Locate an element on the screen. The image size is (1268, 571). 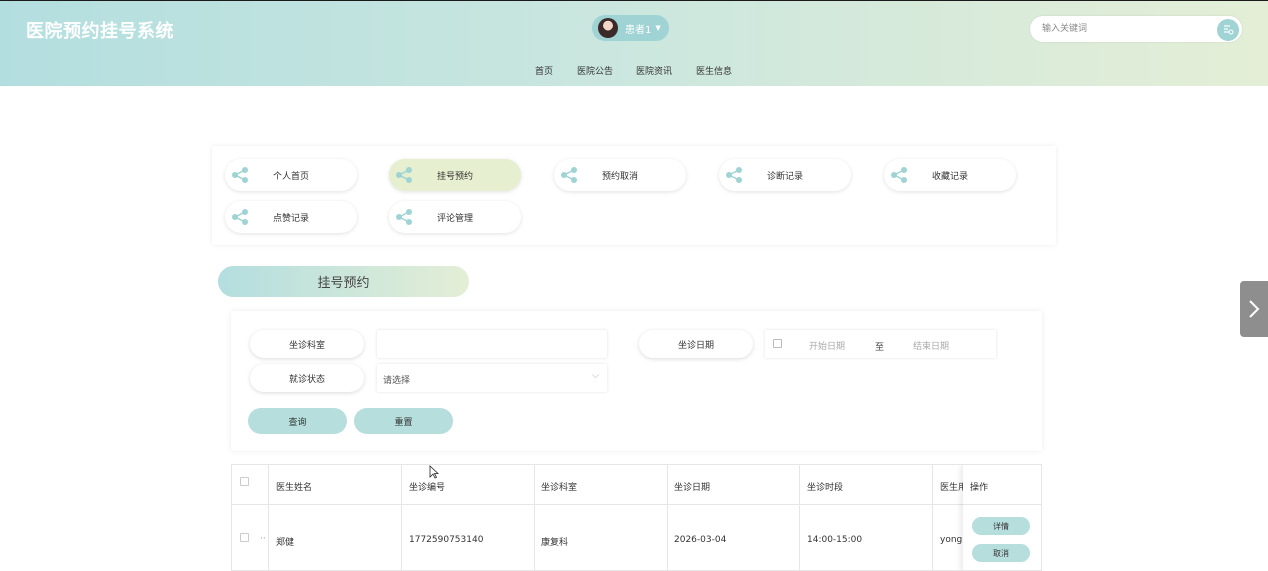
detail-button: 详情 is located at coordinates (1001, 526).